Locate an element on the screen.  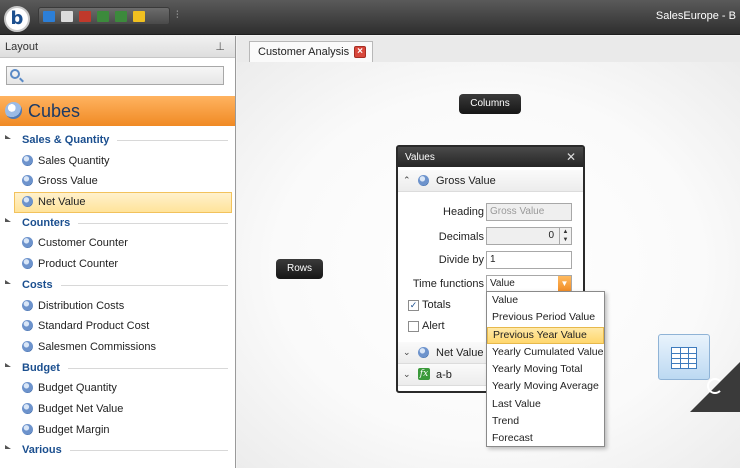
quick-access-toolbar is located at coordinates (104, 16).